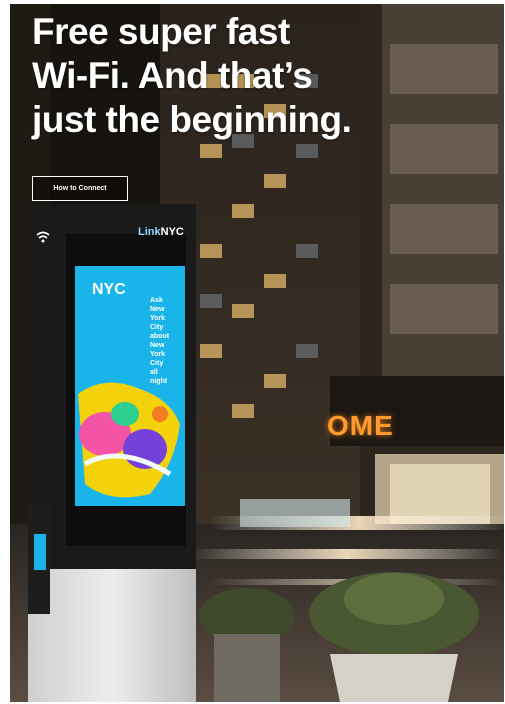 The height and width of the screenshot is (704, 505). Describe the element at coordinates (154, 372) in the screenshot. I see `screen-line: all` at that location.